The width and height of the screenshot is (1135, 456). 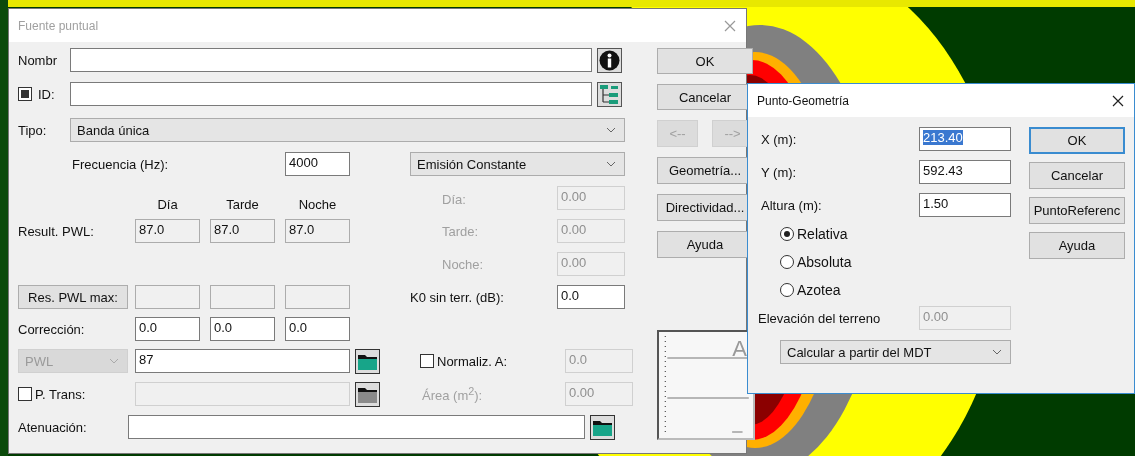 What do you see at coordinates (453, 394) in the screenshot?
I see `field-label: Área (m$^{2}$):` at bounding box center [453, 394].